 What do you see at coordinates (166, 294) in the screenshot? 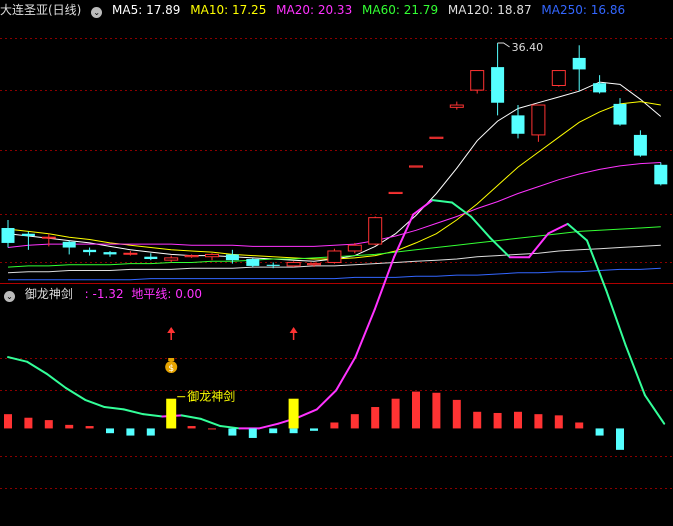
I see `baseline-label: 地平线: 0.00` at bounding box center [166, 294].